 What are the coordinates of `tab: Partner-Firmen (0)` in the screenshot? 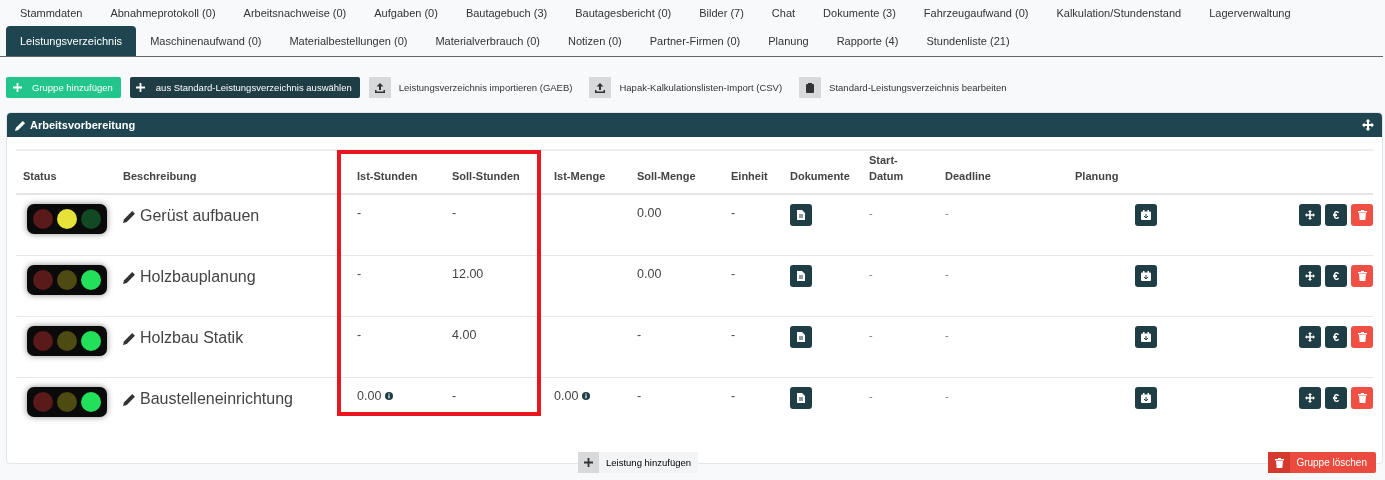 It's located at (695, 41).